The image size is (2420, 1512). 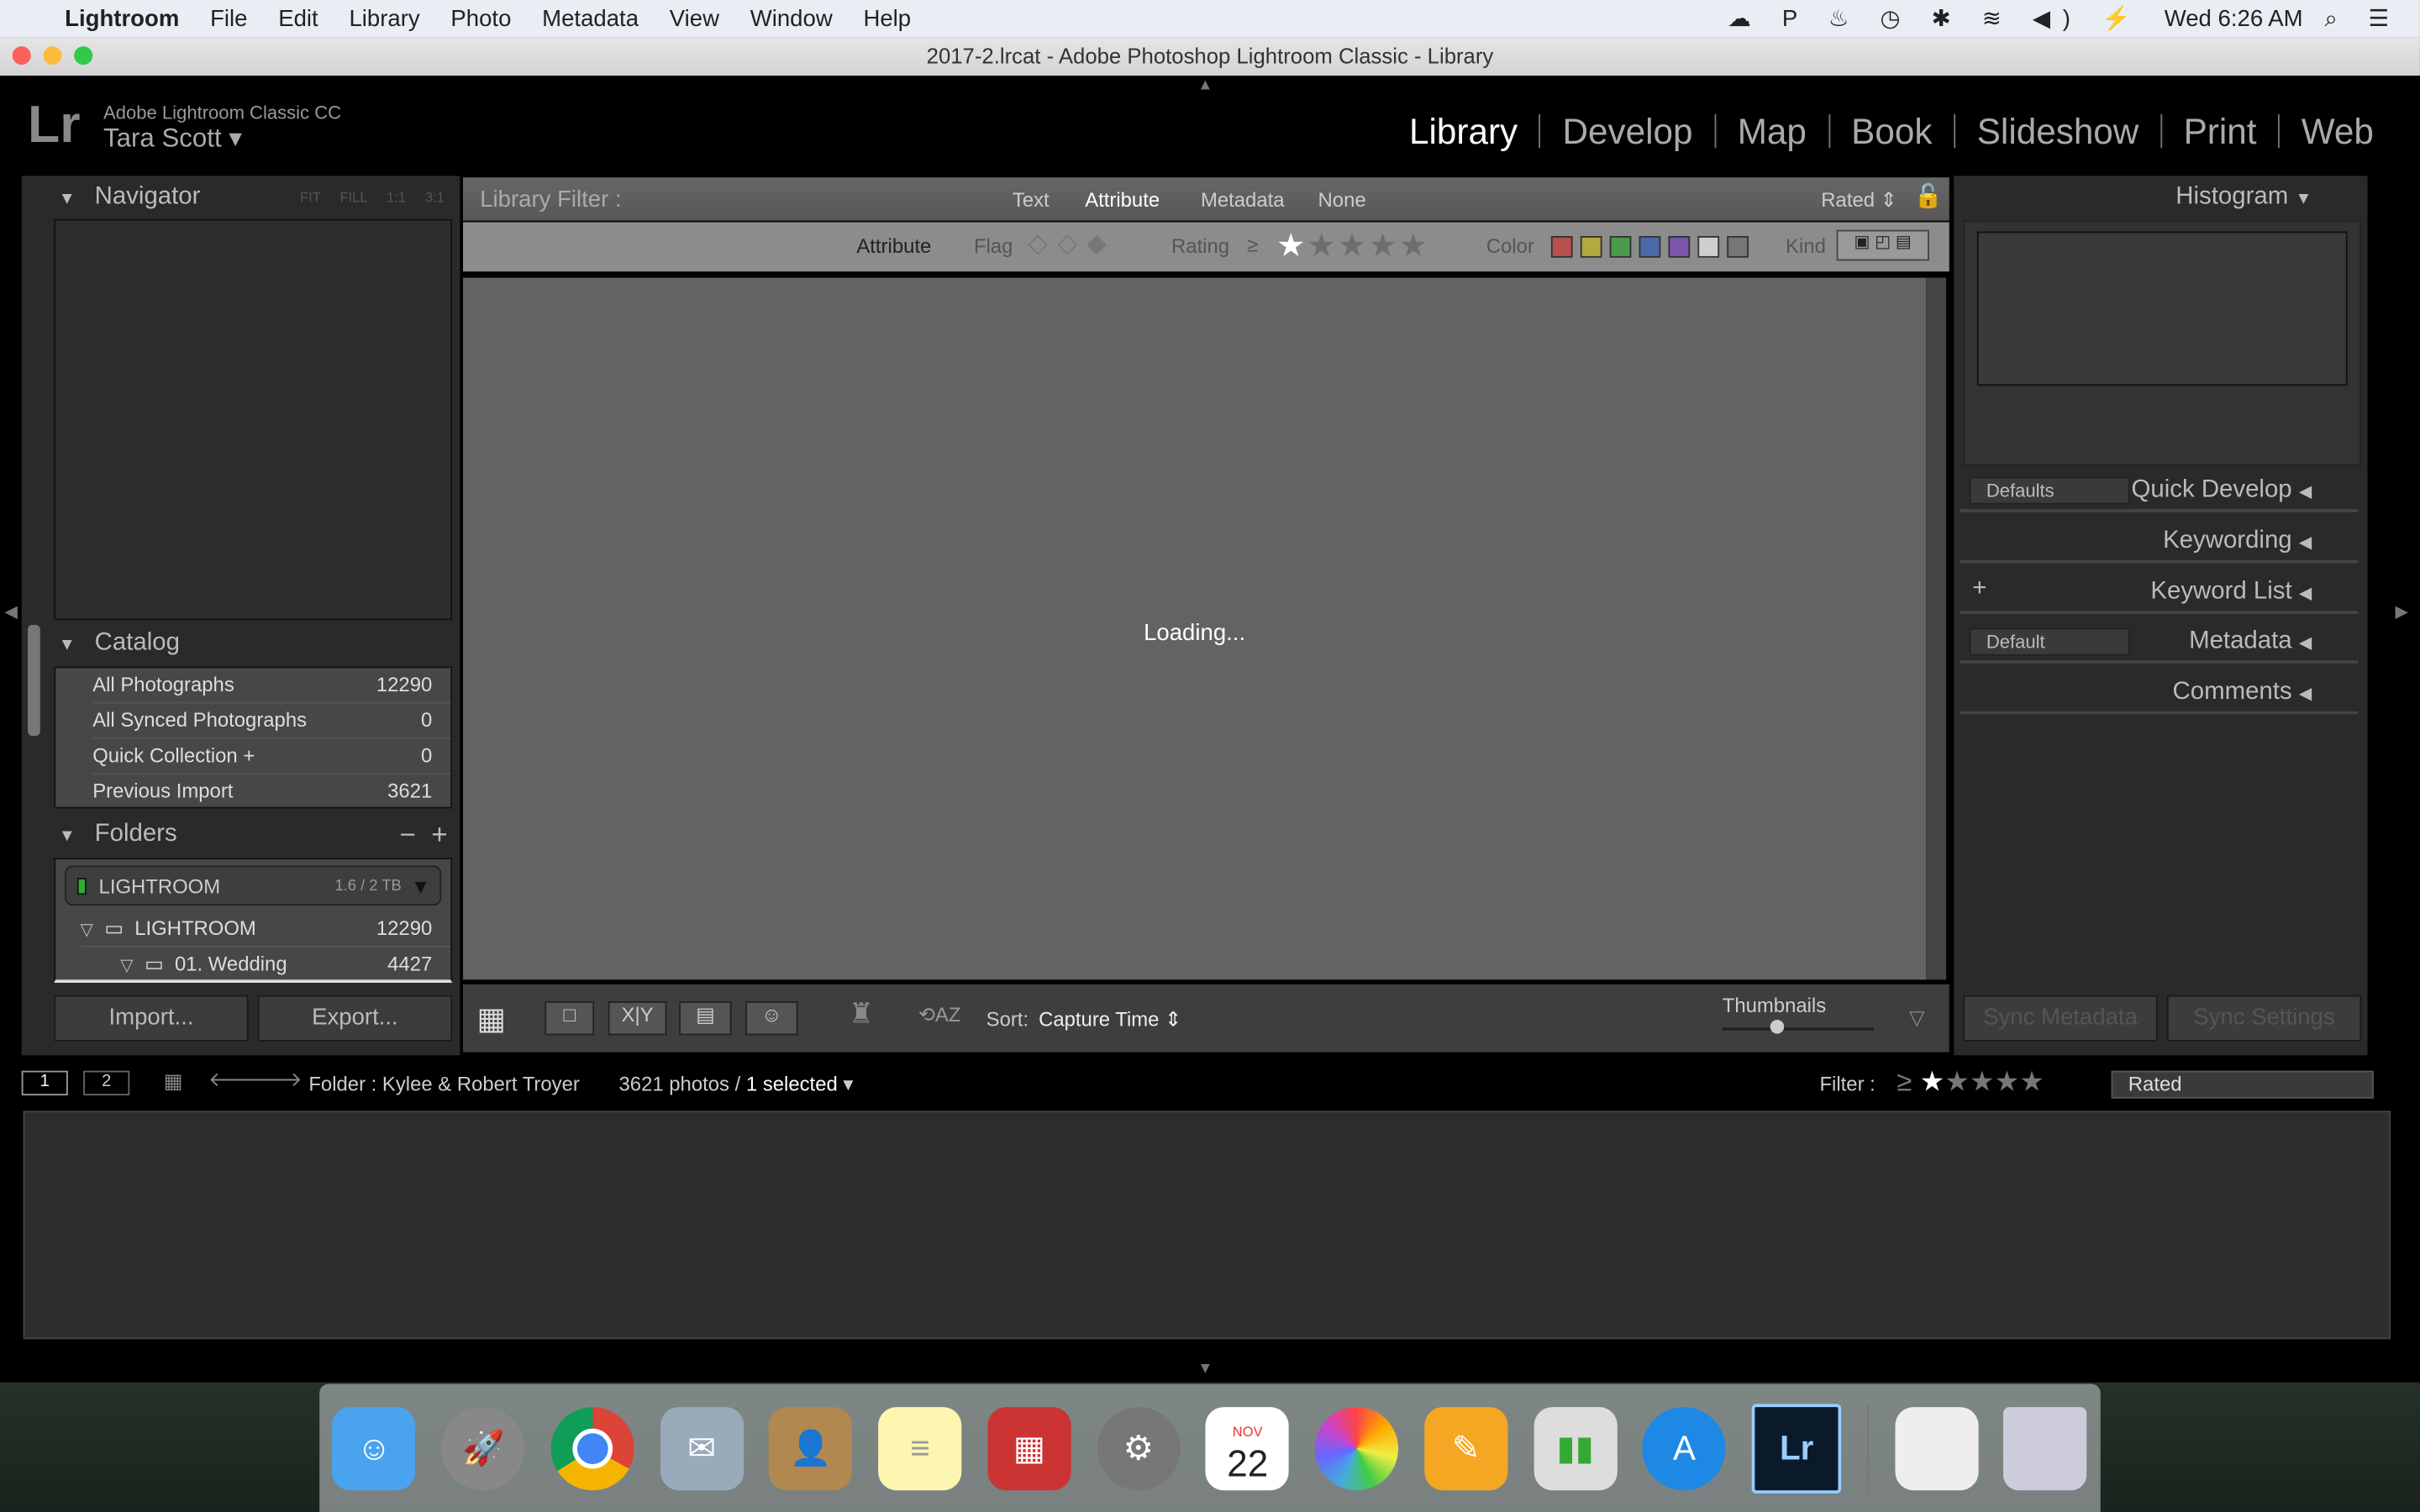 What do you see at coordinates (2402, 611) in the screenshot?
I see `right-panel-toggle-icon: ▶` at bounding box center [2402, 611].